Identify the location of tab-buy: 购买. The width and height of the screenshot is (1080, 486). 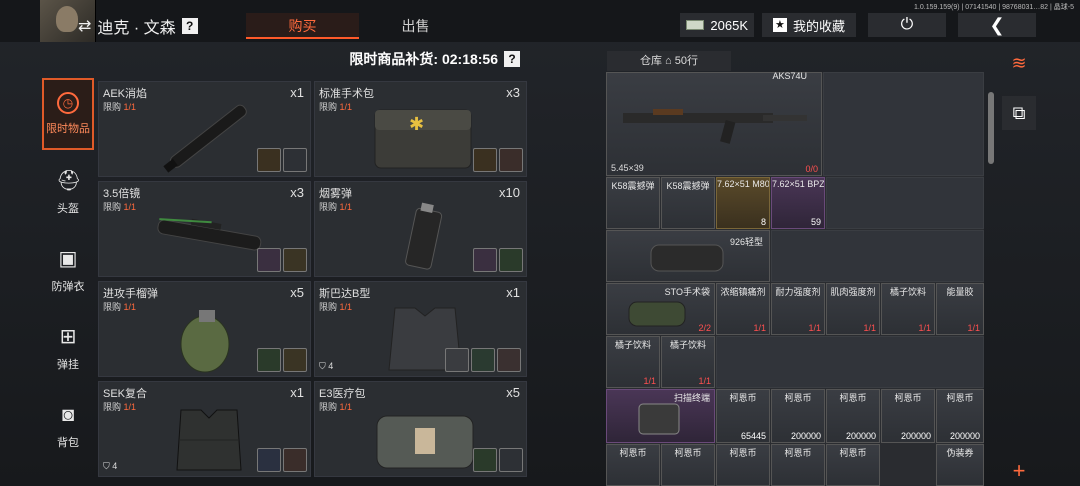
(302, 26).